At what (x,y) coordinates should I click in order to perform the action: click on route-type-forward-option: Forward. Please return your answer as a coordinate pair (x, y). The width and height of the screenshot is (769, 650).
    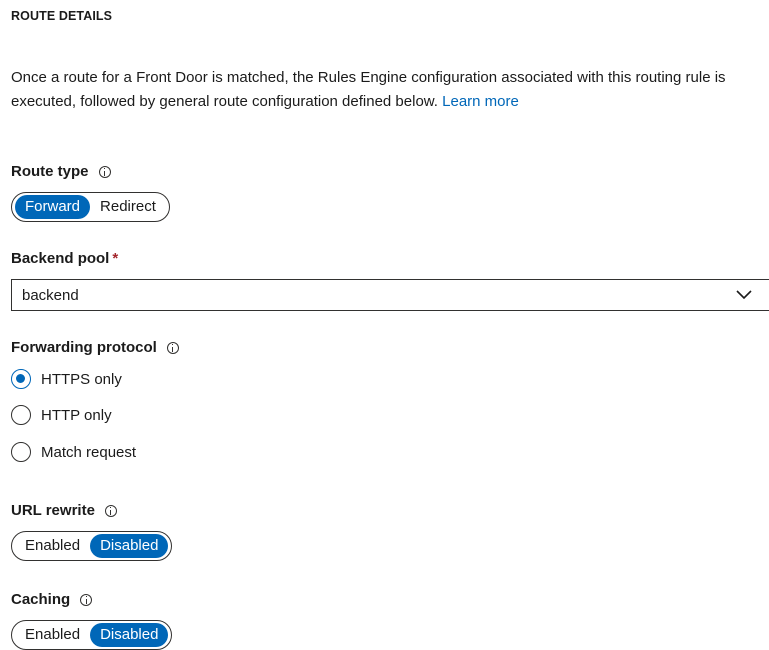
    Looking at the image, I should click on (53, 207).